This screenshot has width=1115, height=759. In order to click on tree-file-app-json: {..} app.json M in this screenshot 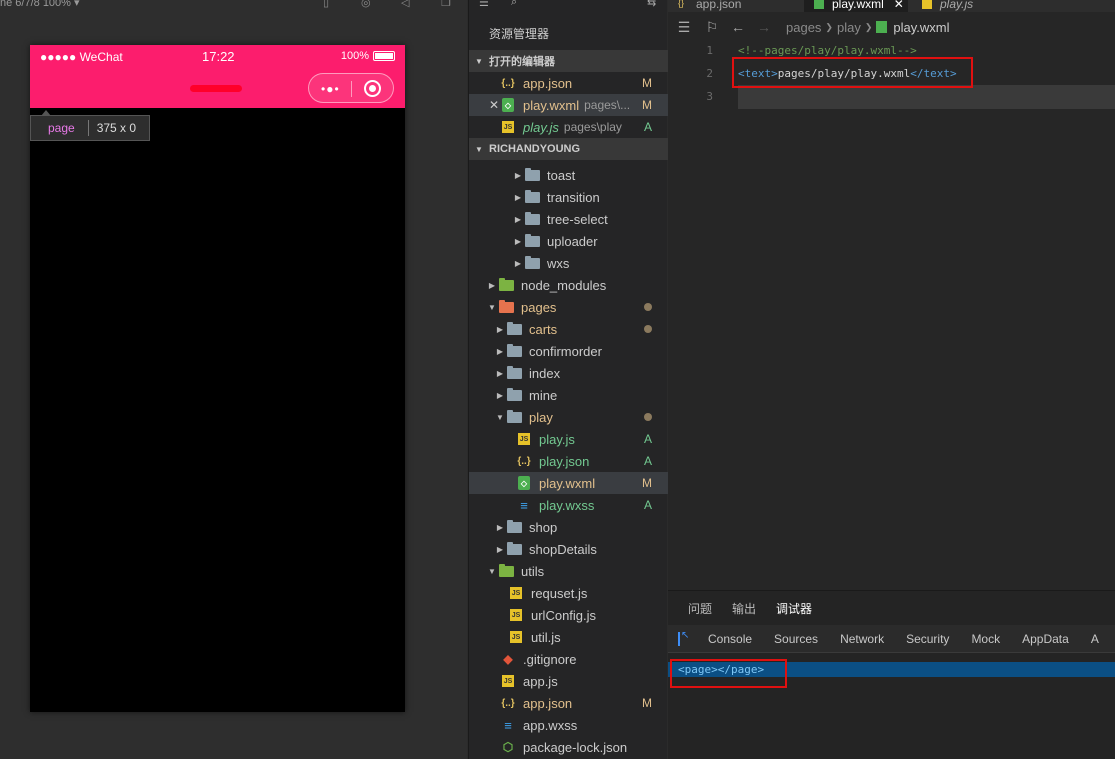, I will do `click(568, 703)`.